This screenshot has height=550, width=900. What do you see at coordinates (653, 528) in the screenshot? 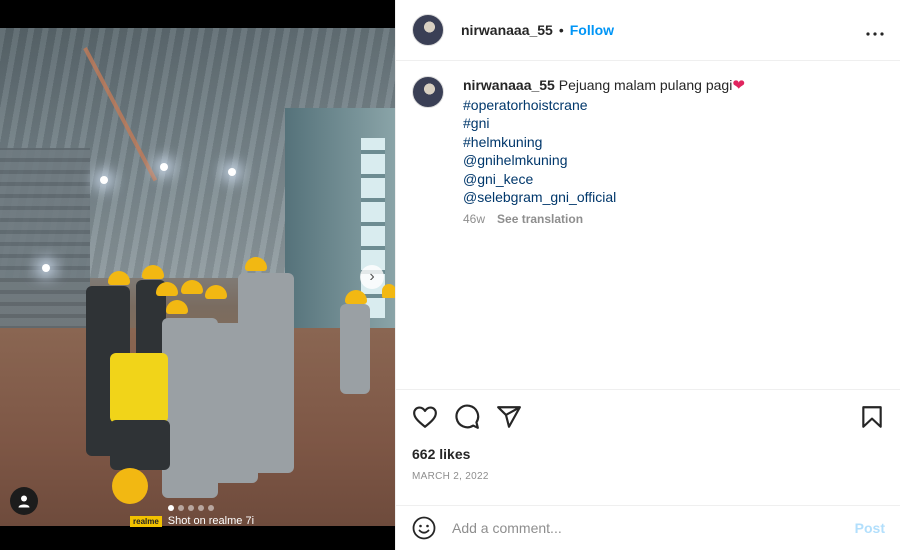
I see `comment-input` at bounding box center [653, 528].